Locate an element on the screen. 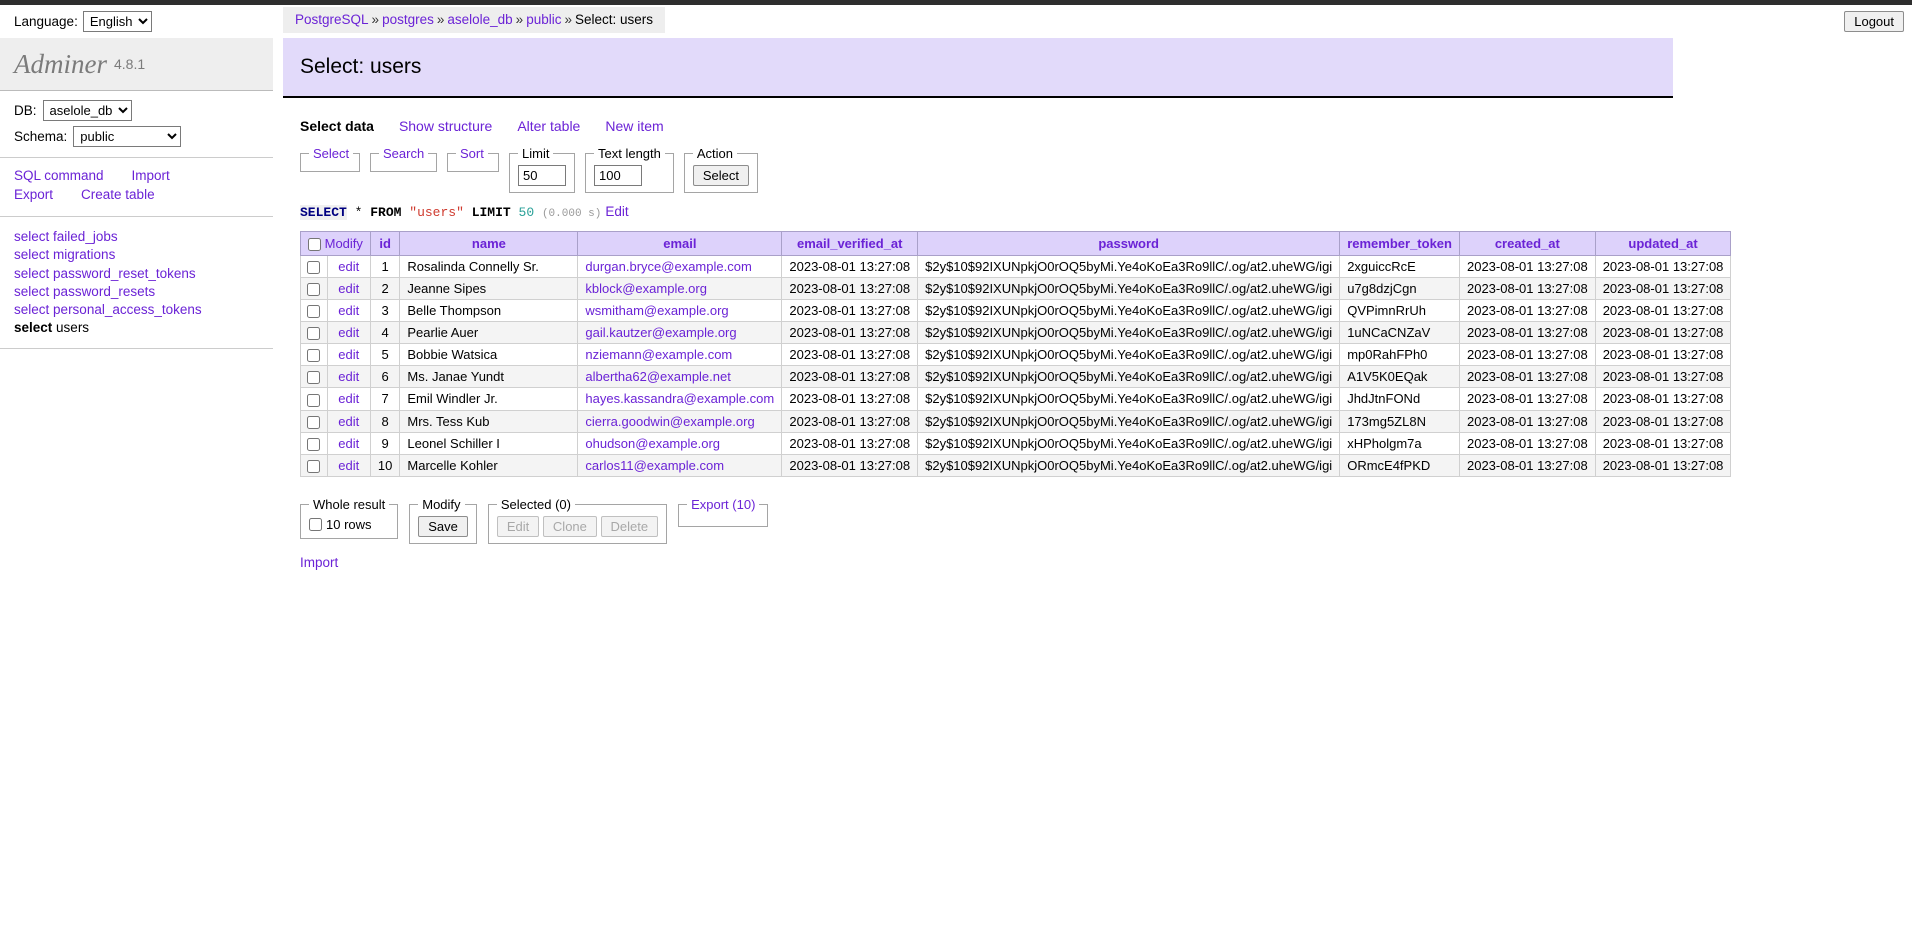 The image size is (1912, 944). schema-select: public is located at coordinates (127, 136).